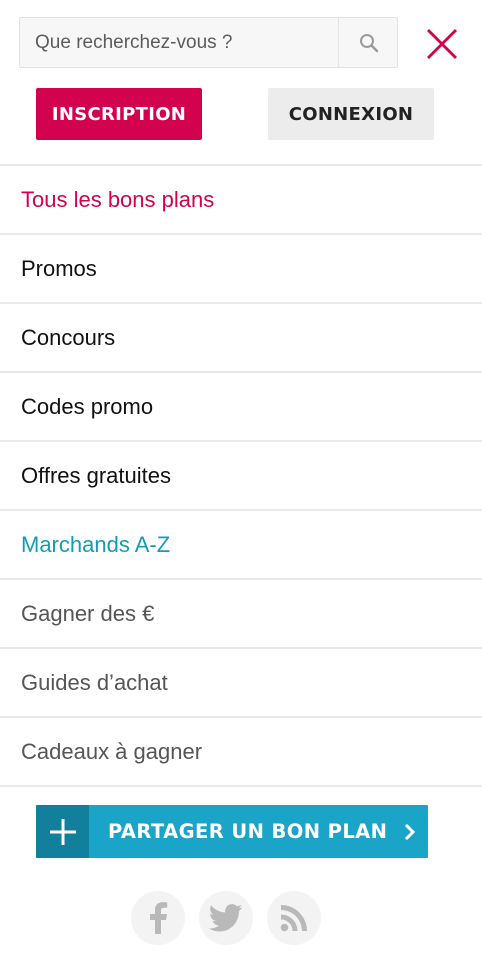 The width and height of the screenshot is (482, 974). What do you see at coordinates (119, 114) in the screenshot?
I see `signup-button: INSCRIPTION` at bounding box center [119, 114].